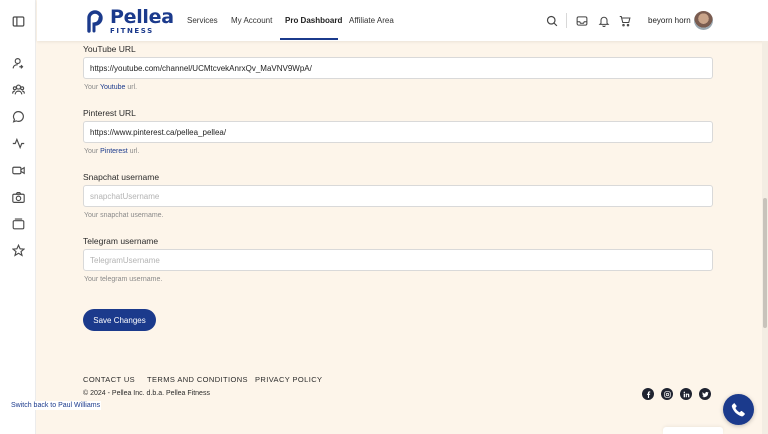 The height and width of the screenshot is (434, 768). Describe the element at coordinates (197, 379) in the screenshot. I see `footer-terms-link: TERMS AND CONDITIONS` at that location.